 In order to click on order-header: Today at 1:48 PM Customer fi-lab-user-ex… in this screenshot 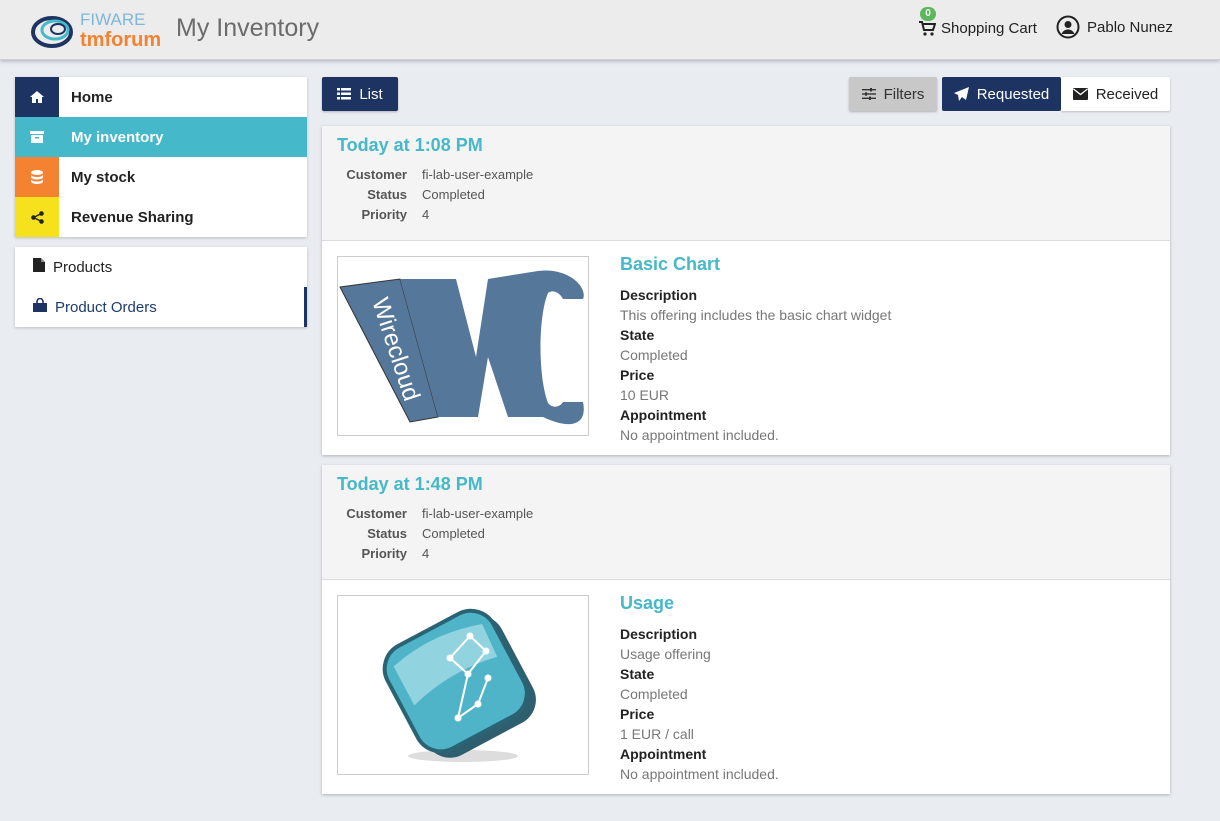, I will do `click(746, 522)`.